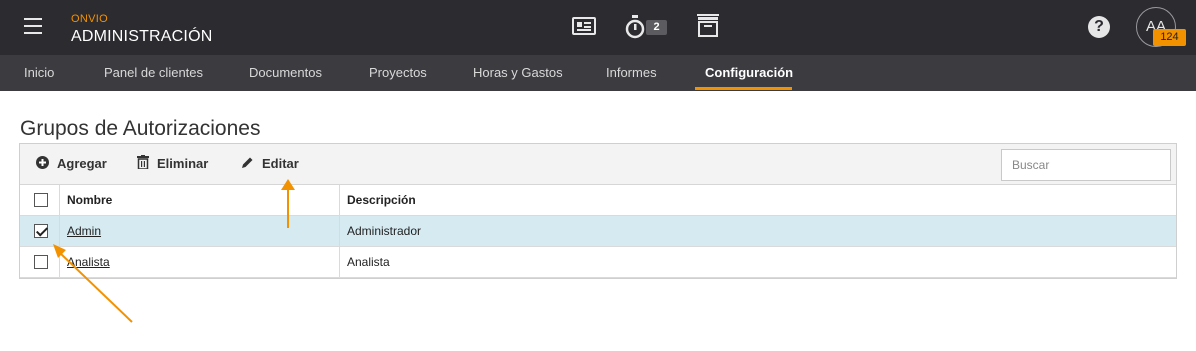  What do you see at coordinates (368, 262) in the screenshot?
I see `description-cell: Analista` at bounding box center [368, 262].